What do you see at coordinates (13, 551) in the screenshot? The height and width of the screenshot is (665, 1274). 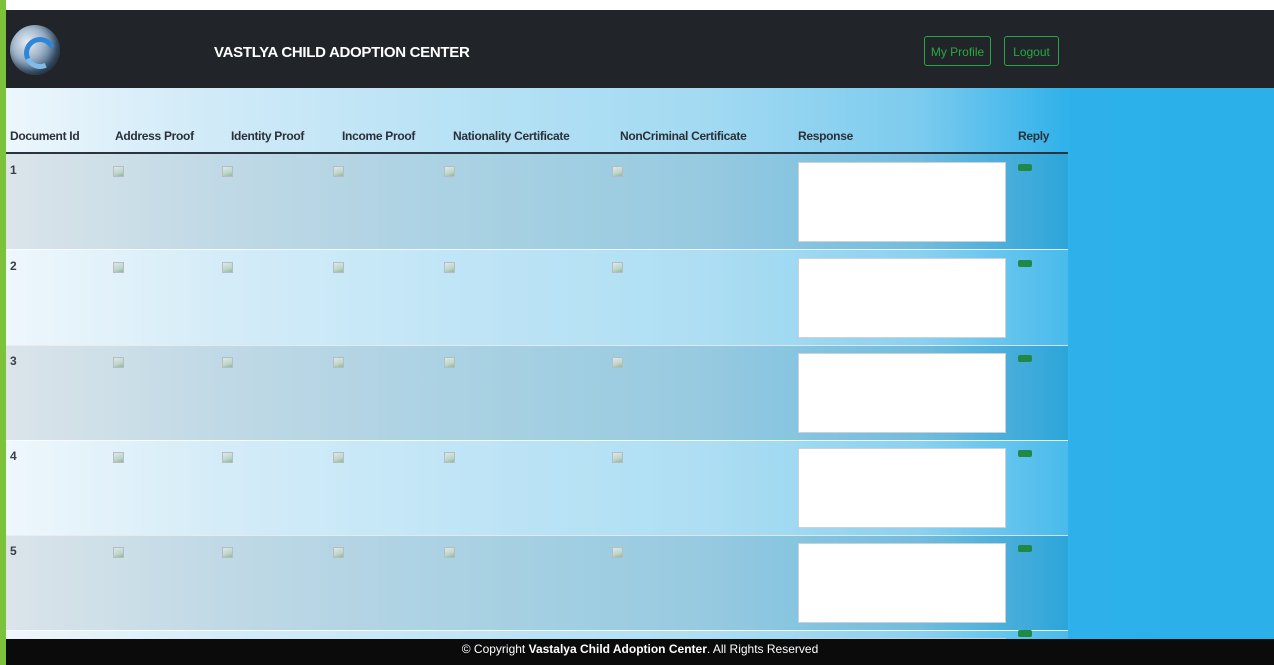 I see `document-id: 5` at bounding box center [13, 551].